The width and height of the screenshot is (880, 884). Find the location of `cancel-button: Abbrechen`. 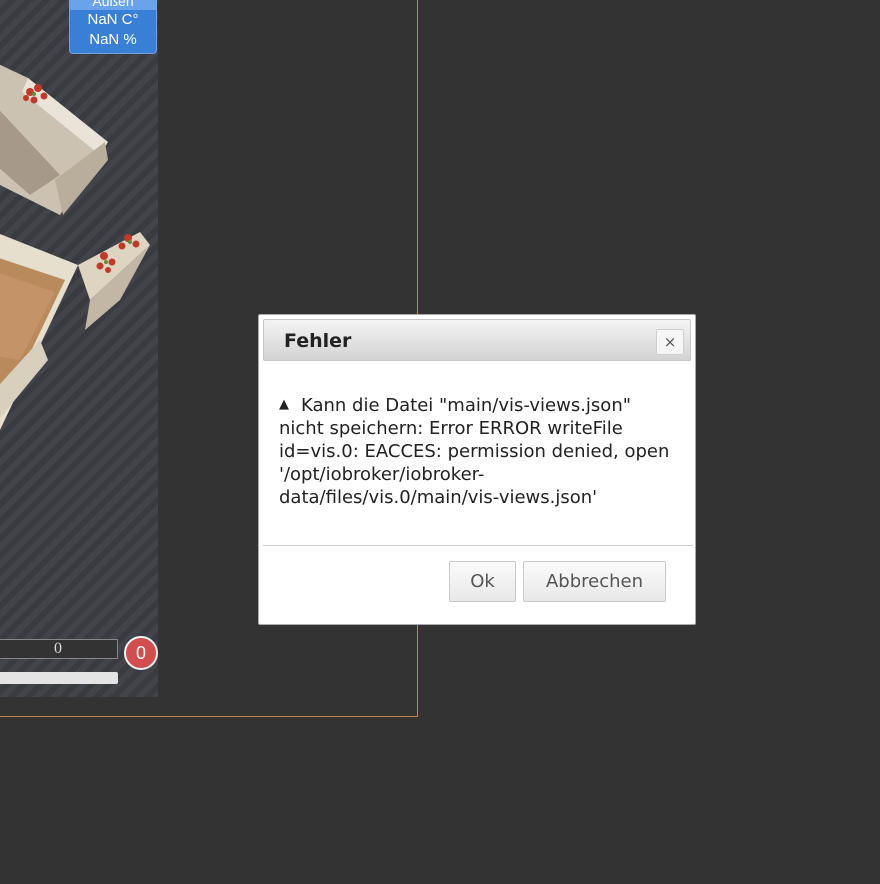

cancel-button: Abbrechen is located at coordinates (594, 581).